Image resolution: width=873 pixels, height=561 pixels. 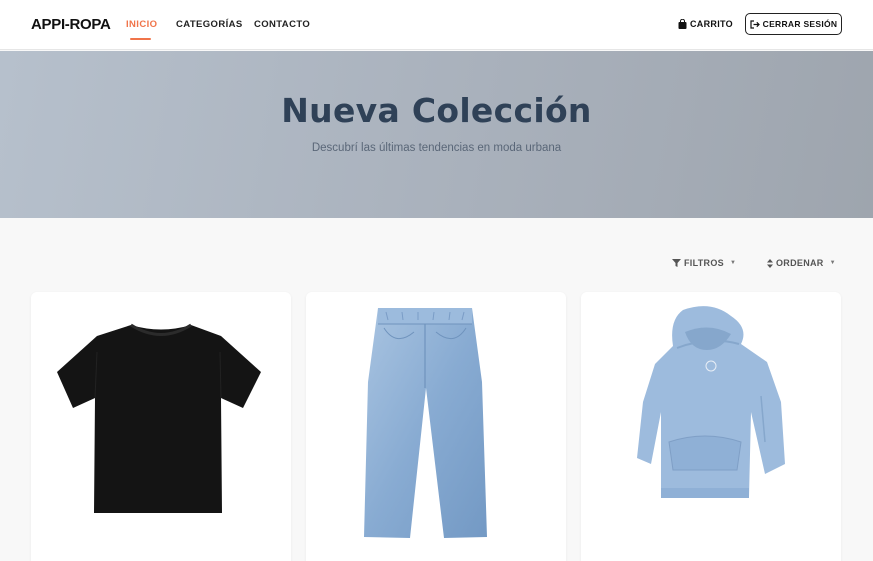 I want to click on logout-button: CERRAR SESIÓN, so click(x=793, y=24).